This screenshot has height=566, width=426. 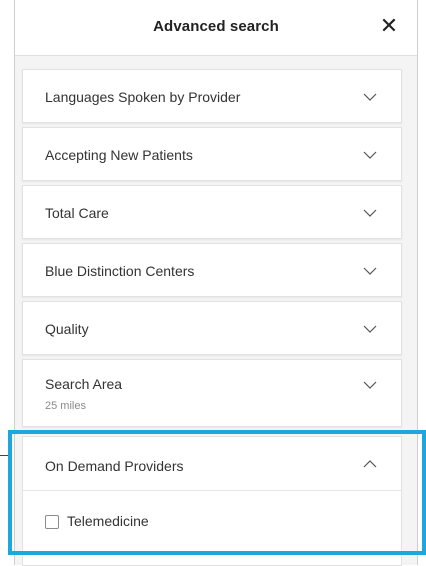 What do you see at coordinates (120, 271) in the screenshot?
I see `filter-label: Blue Distinction Centers` at bounding box center [120, 271].